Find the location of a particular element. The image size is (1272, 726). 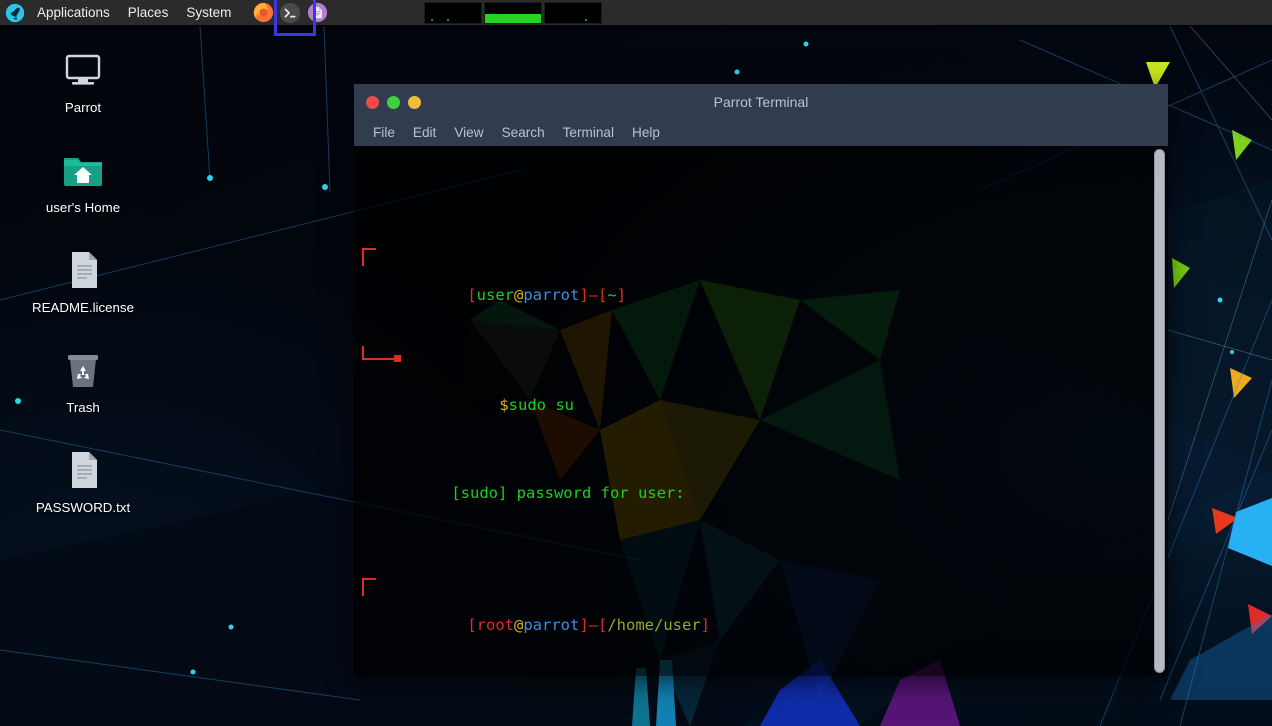

terminal-scrollbar is located at coordinates (1159, 411).